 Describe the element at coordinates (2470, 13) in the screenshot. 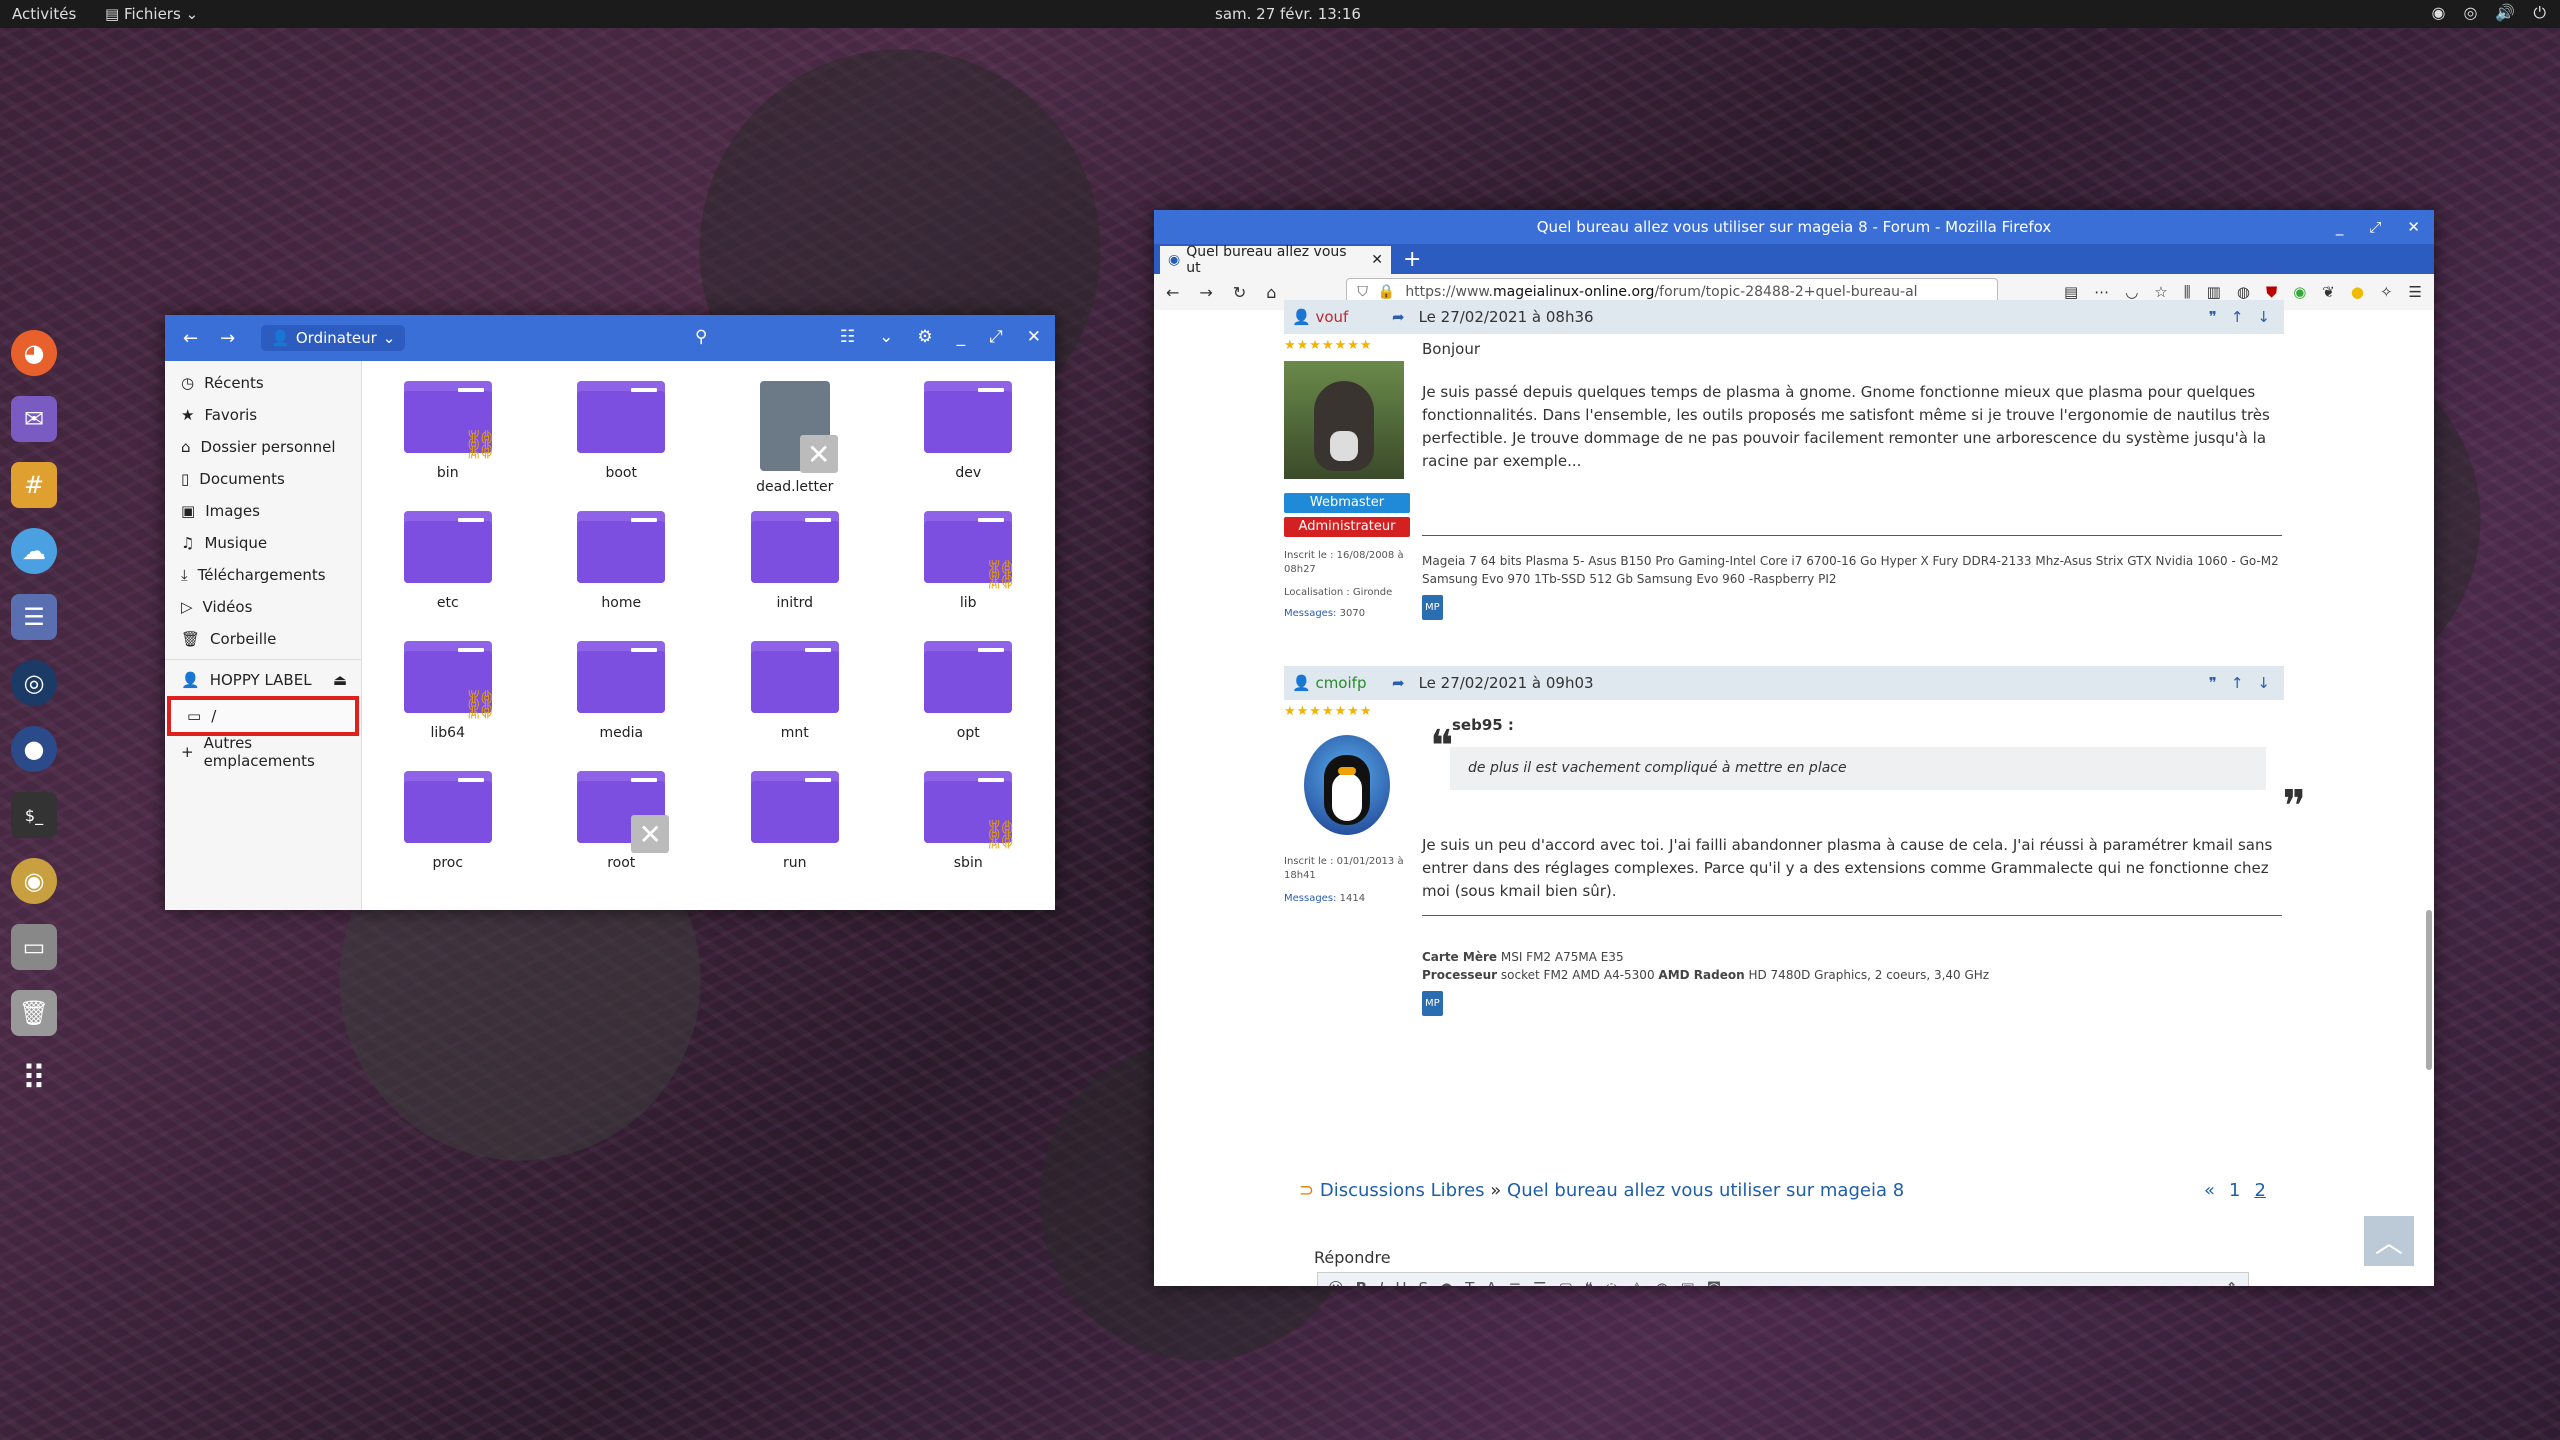

I see `steam-icon: ◎` at that location.